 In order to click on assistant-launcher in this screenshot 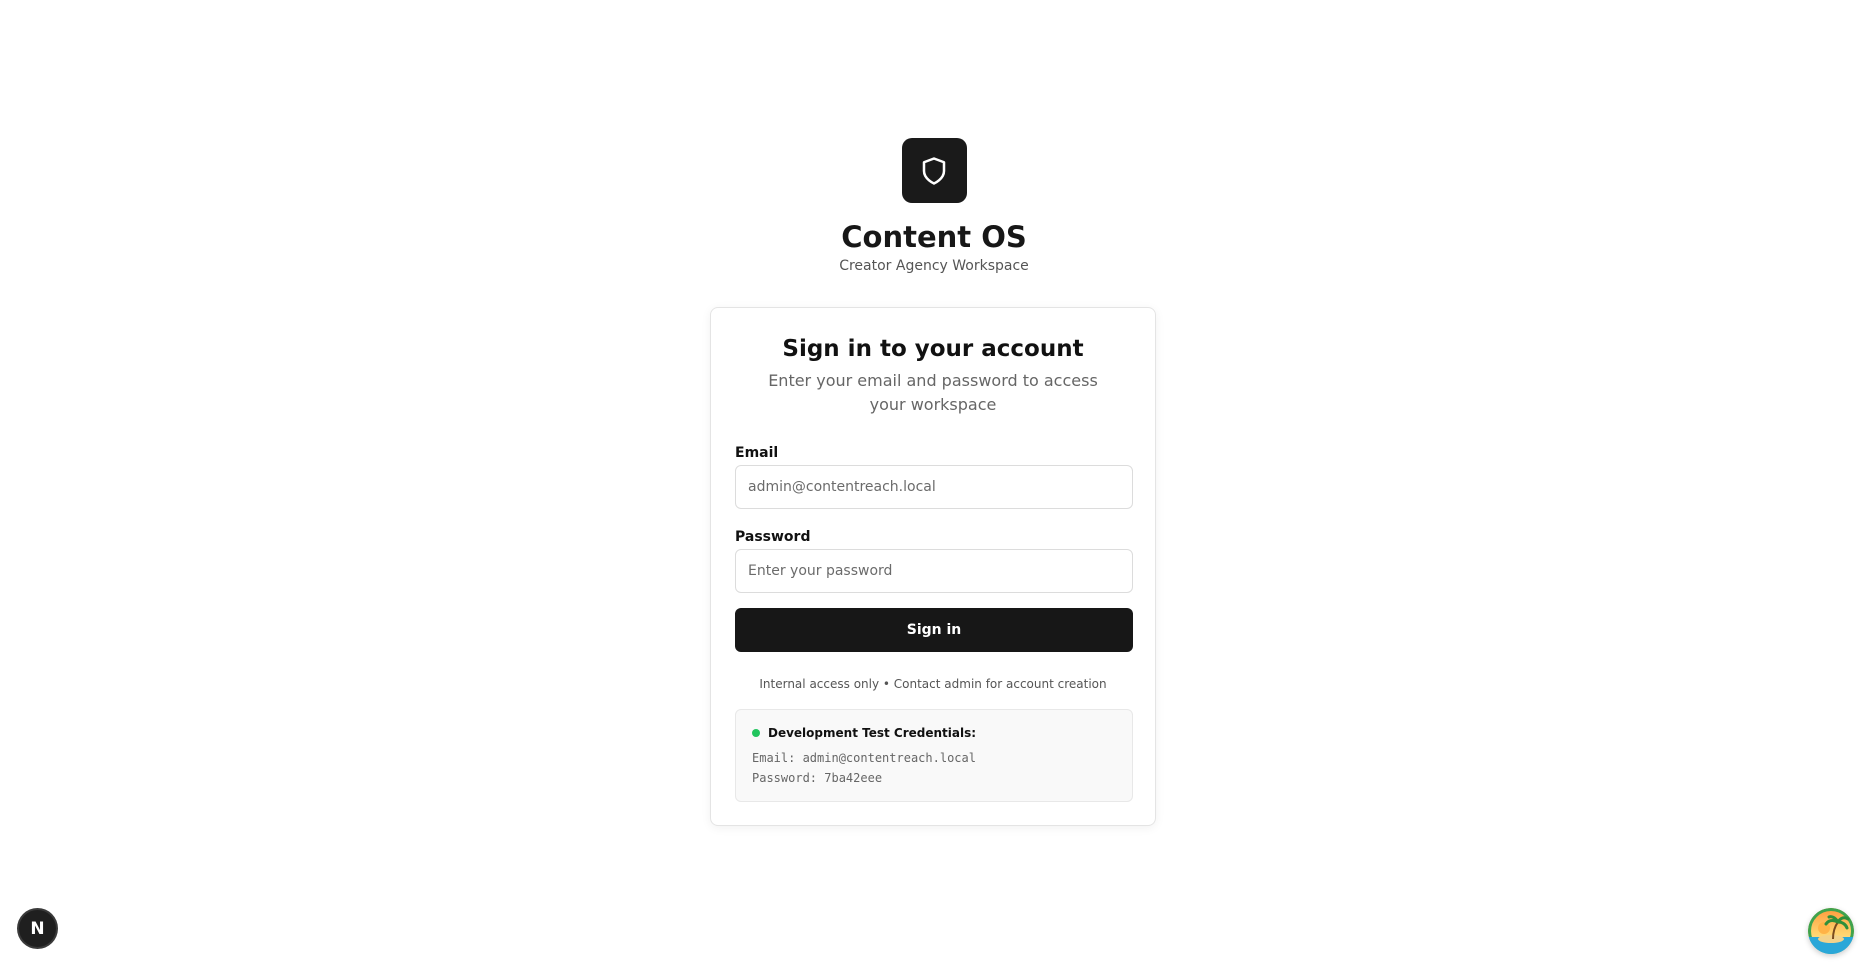, I will do `click(1831, 931)`.